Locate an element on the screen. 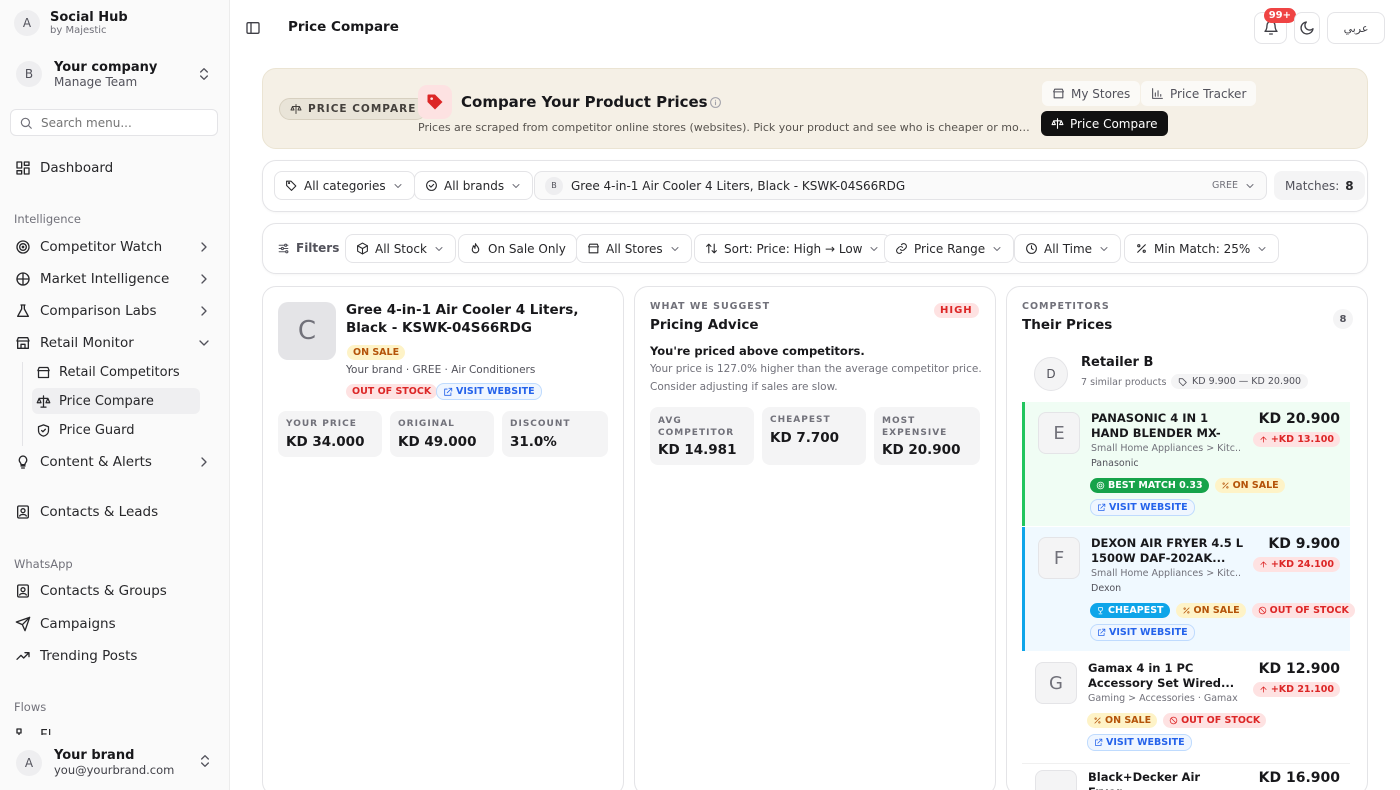 The width and height of the screenshot is (1400, 790). out-of-stock-badge: OUT OF STOCK is located at coordinates (392, 391).